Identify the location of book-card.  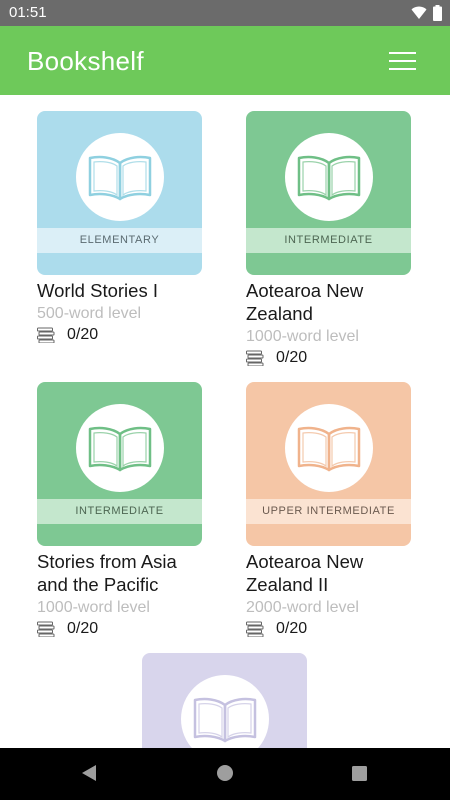
(224, 700).